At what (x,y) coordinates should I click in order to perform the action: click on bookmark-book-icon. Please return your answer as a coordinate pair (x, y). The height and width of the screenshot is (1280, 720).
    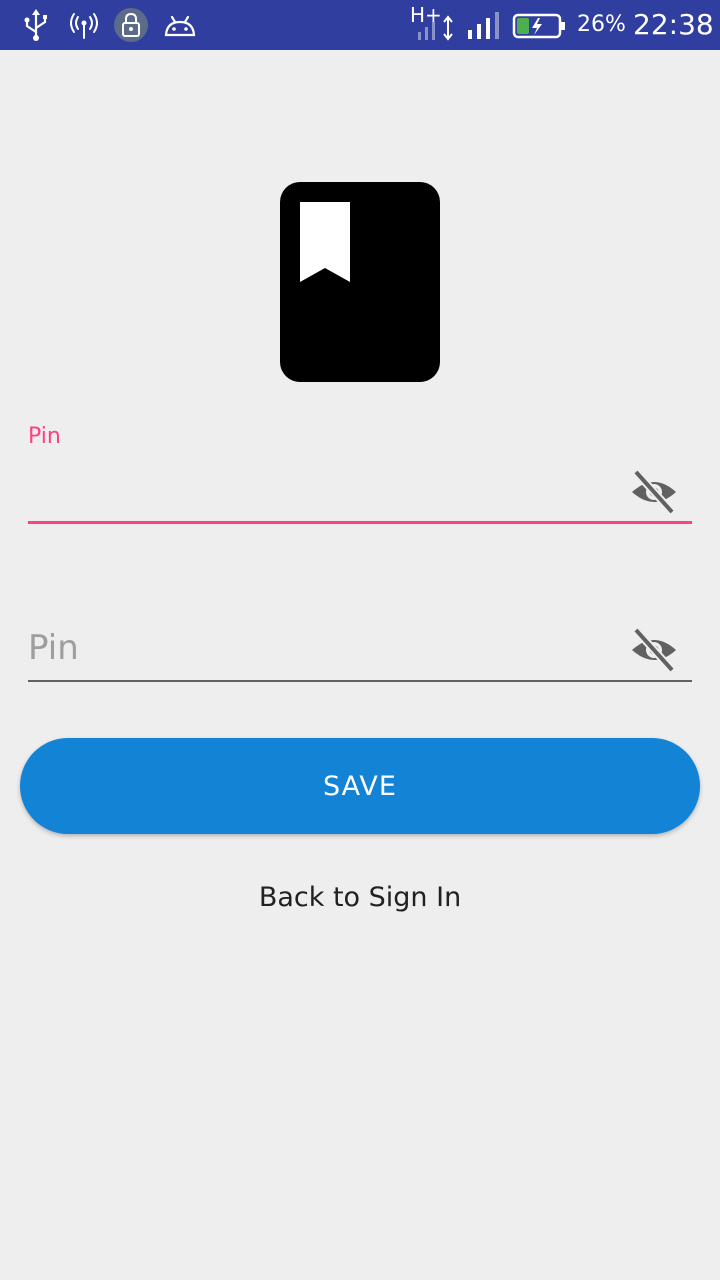
    Looking at the image, I should click on (360, 282).